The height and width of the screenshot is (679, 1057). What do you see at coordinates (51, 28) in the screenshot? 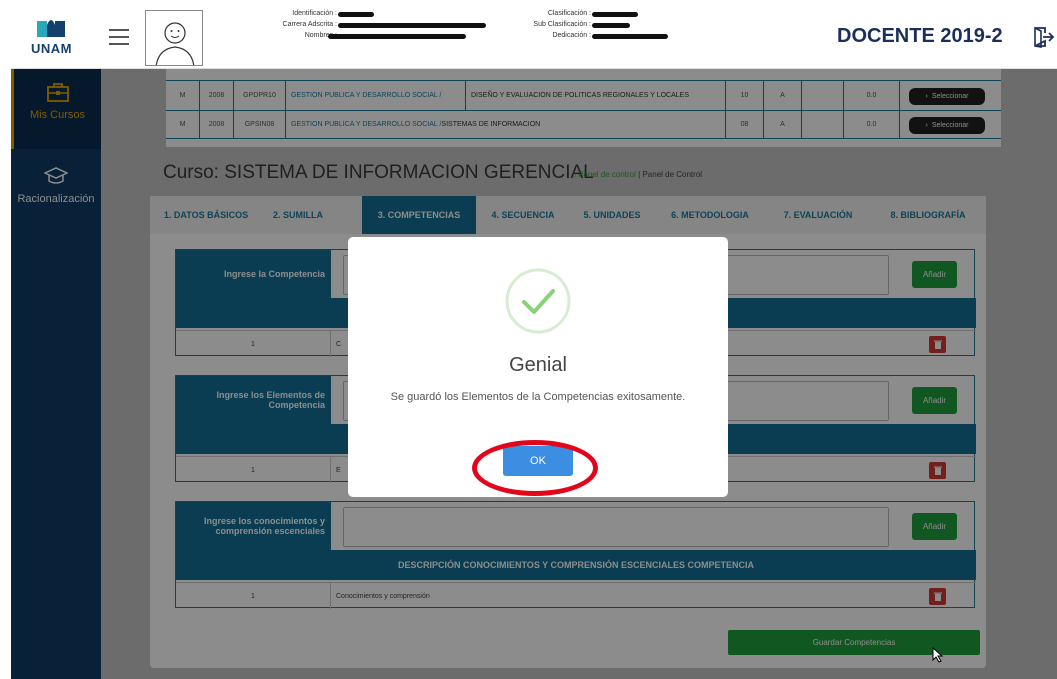
I see `unam-logo-mark-icon` at bounding box center [51, 28].